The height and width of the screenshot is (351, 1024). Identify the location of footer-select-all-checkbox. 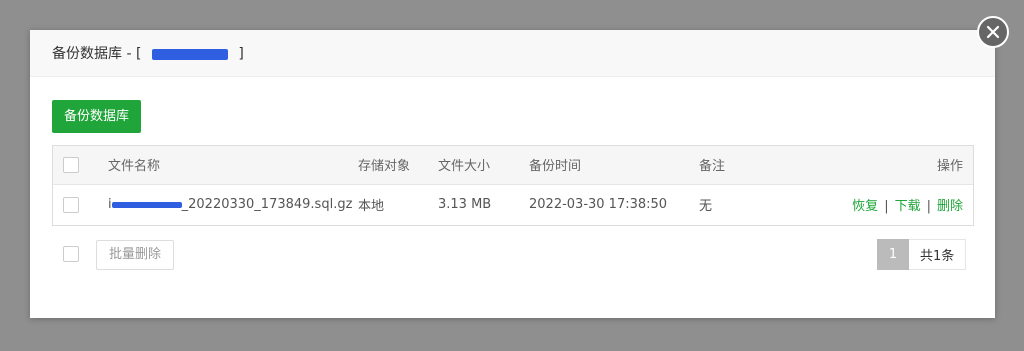
(71, 254).